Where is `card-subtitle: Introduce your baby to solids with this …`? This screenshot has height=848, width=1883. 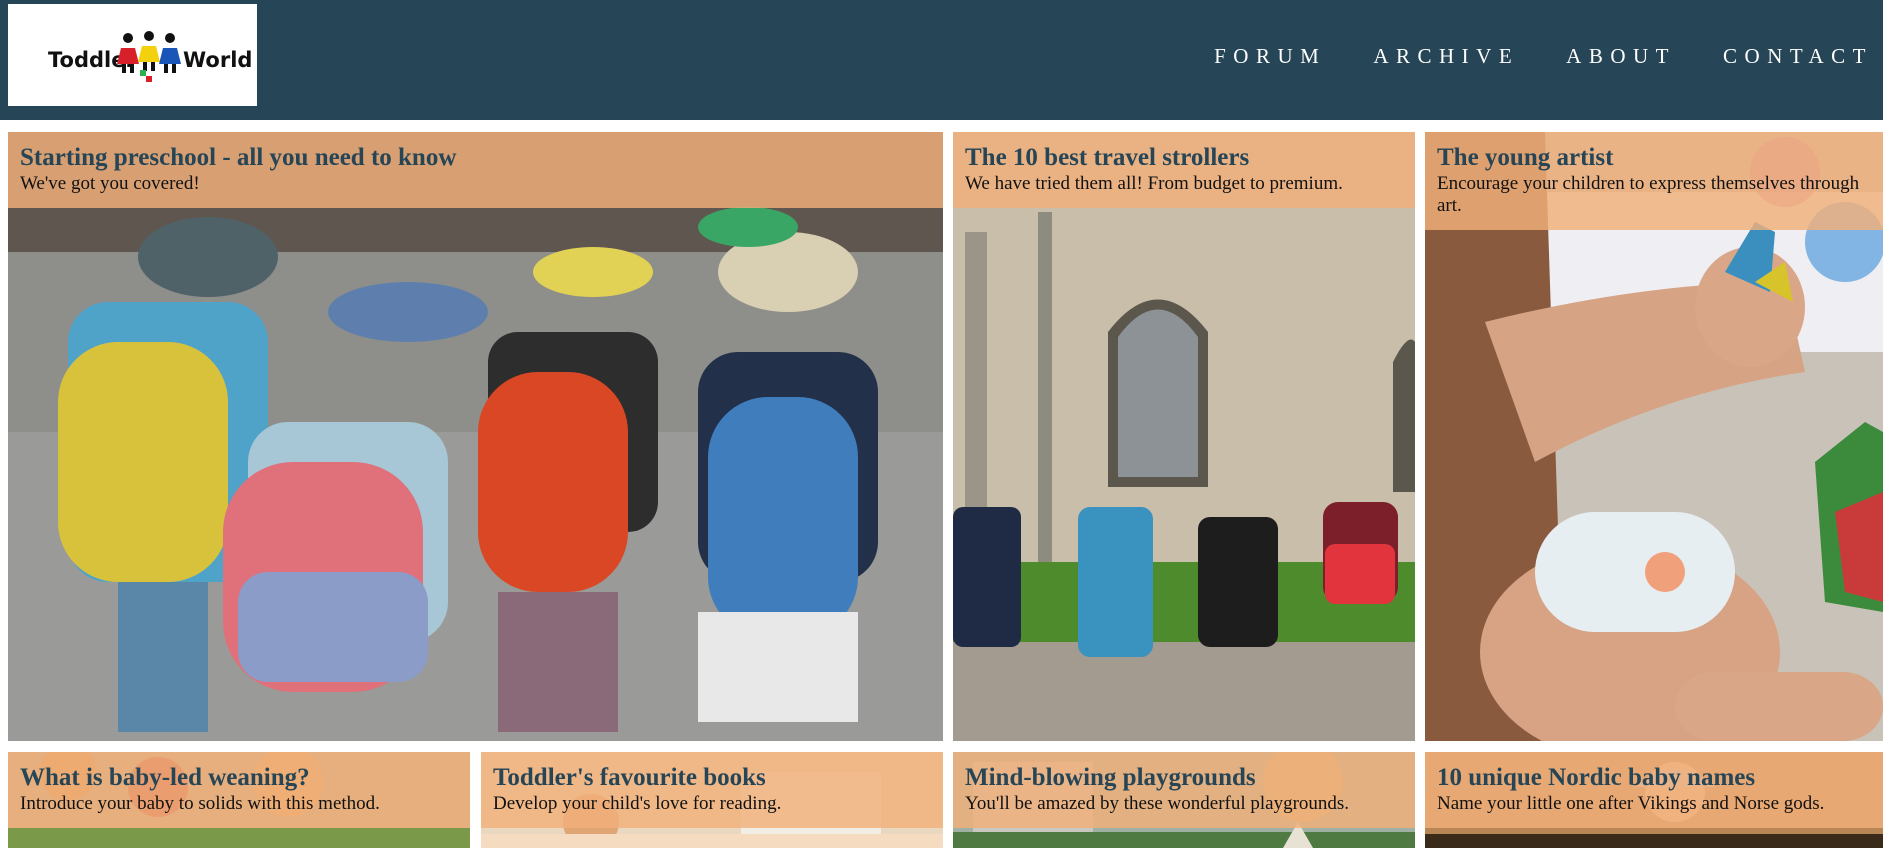 card-subtitle: Introduce your baby to solids with this … is located at coordinates (200, 803).